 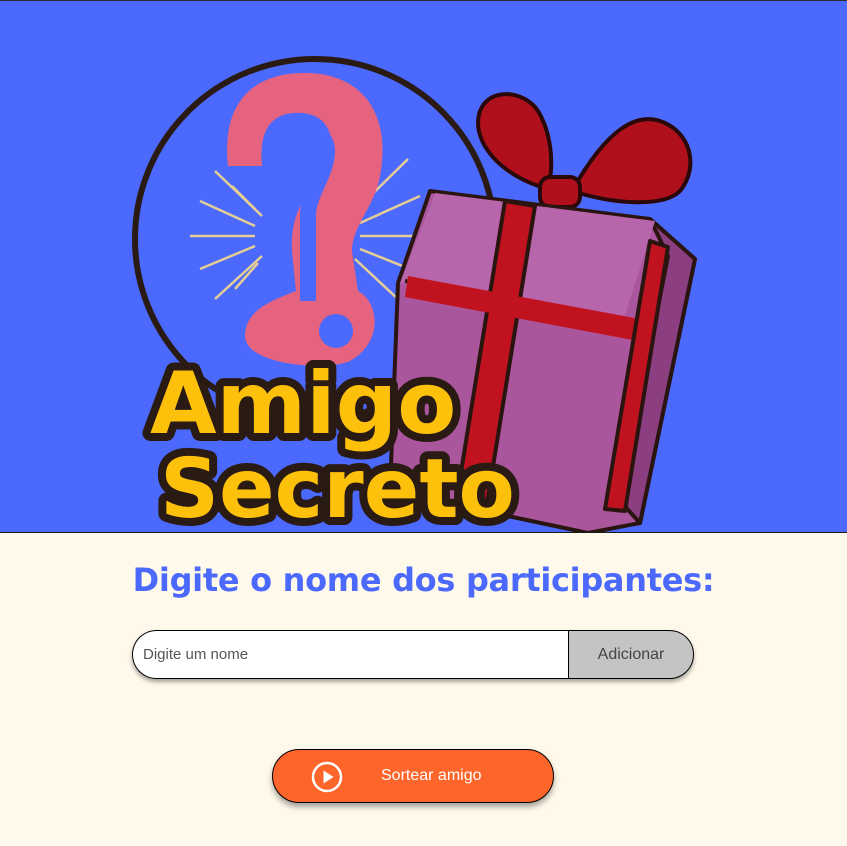 I want to click on draw-friend-button: Sortear amigo, so click(x=413, y=776).